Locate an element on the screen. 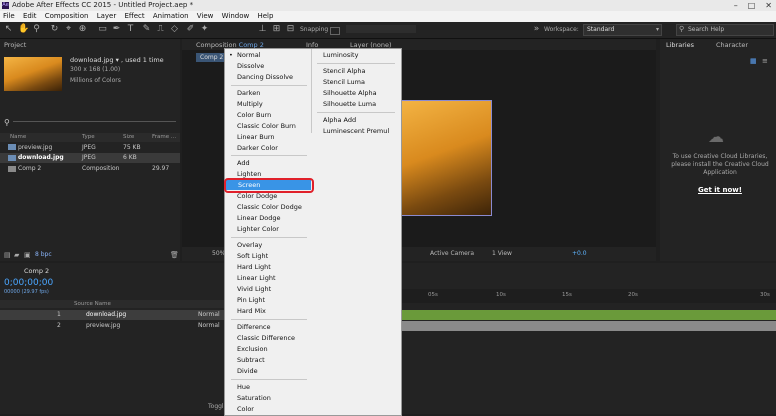 Image resolution: width=776 pixels, height=416 pixels. menu-item-add: Add is located at coordinates (237, 163).